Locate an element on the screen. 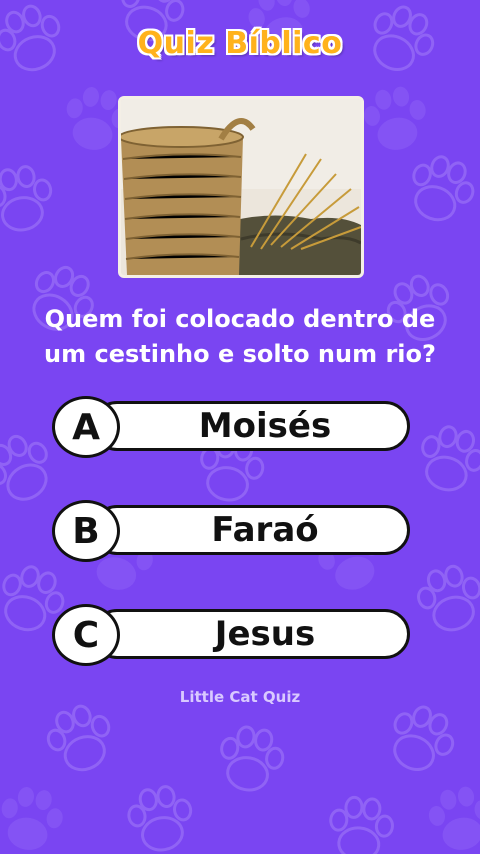 This screenshot has height=854, width=480. question-line-1: Quem foi colocado dentro de is located at coordinates (240, 319).